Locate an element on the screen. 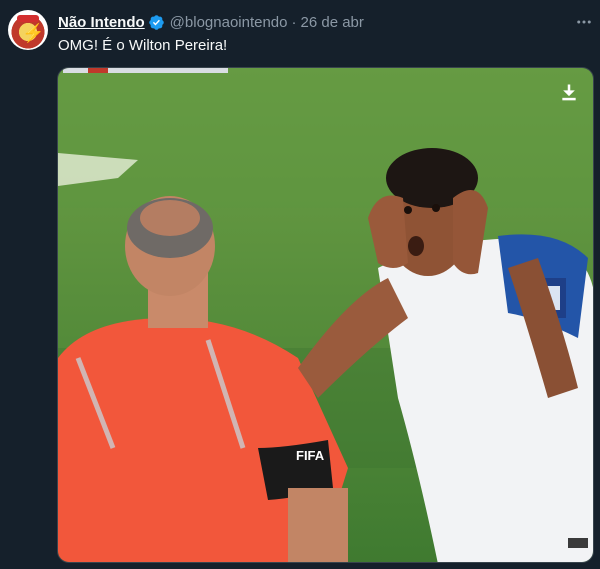 The image size is (600, 569). tweet-header: Não Intendo @blognaointendo · 26 de abr is located at coordinates (211, 22).